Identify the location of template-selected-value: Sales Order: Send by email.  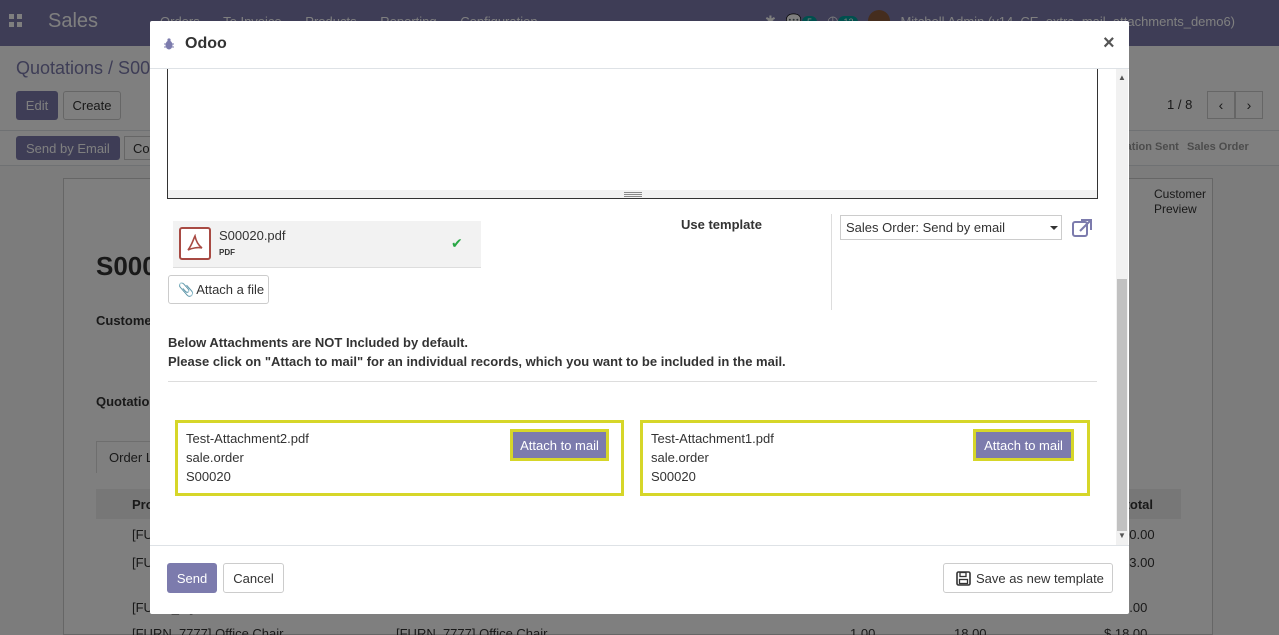
(925, 227).